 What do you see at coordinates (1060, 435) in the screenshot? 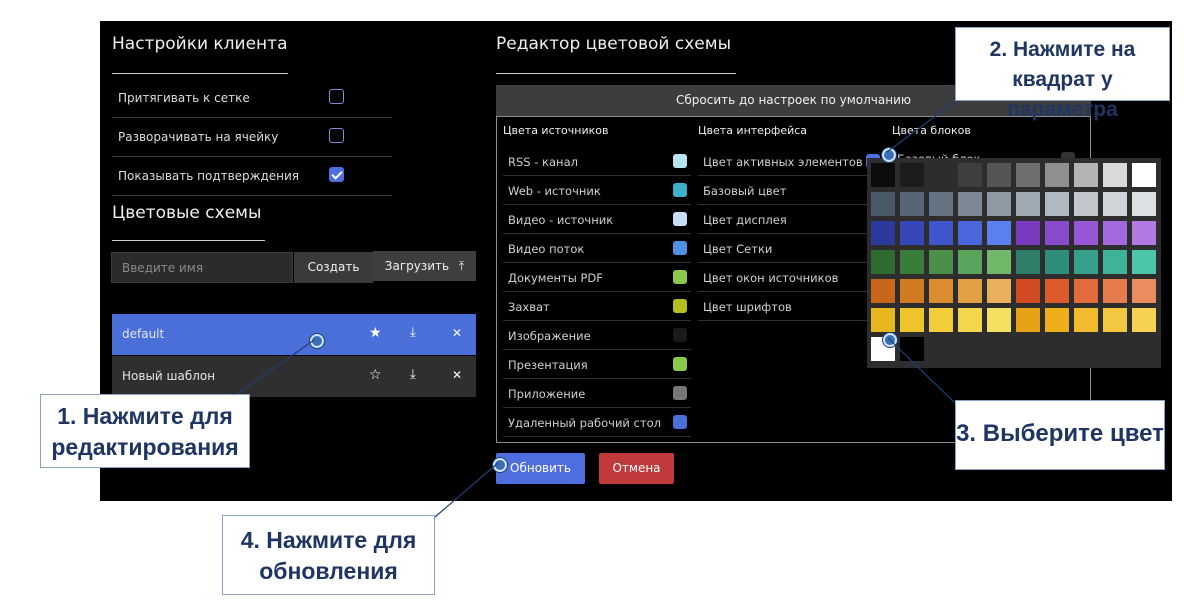
I see `callout-step-3: 3. Выберите цвет` at bounding box center [1060, 435].